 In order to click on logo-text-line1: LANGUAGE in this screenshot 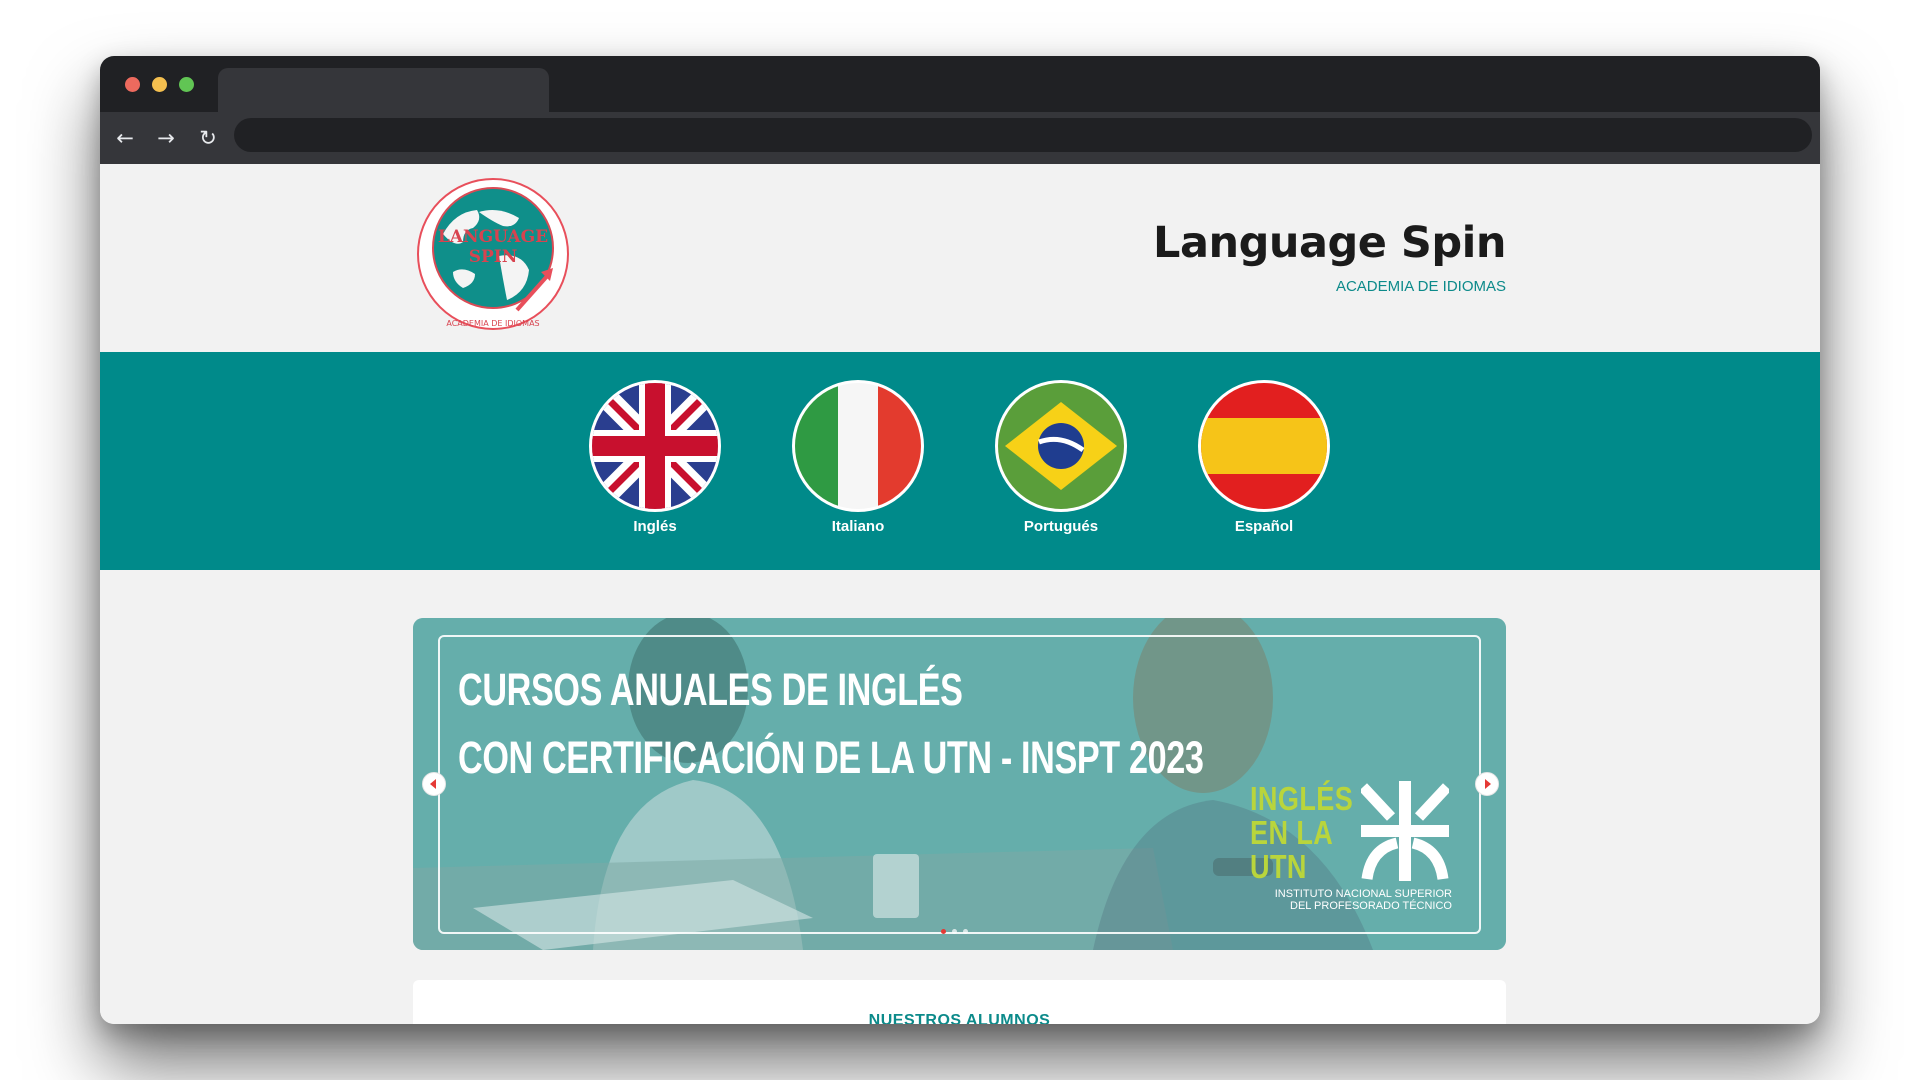, I will do `click(493, 237)`.